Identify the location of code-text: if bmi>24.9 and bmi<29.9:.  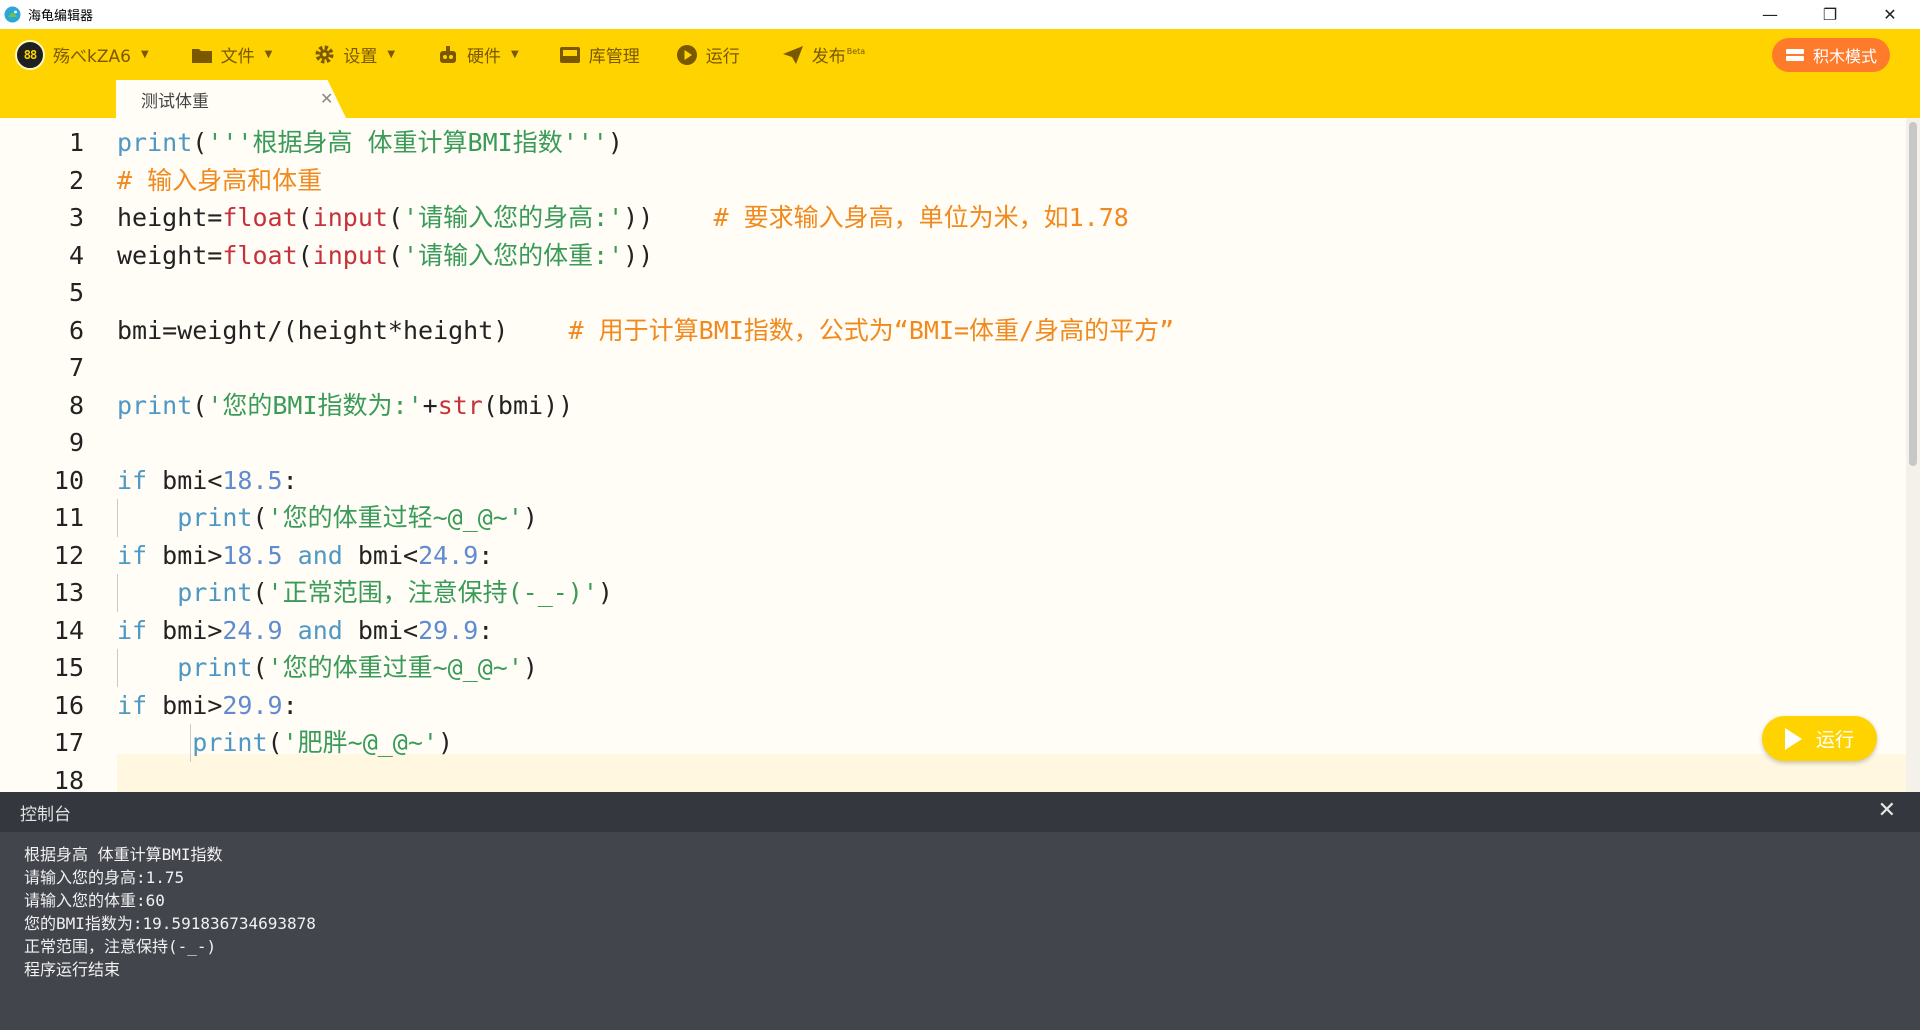
(305, 631).